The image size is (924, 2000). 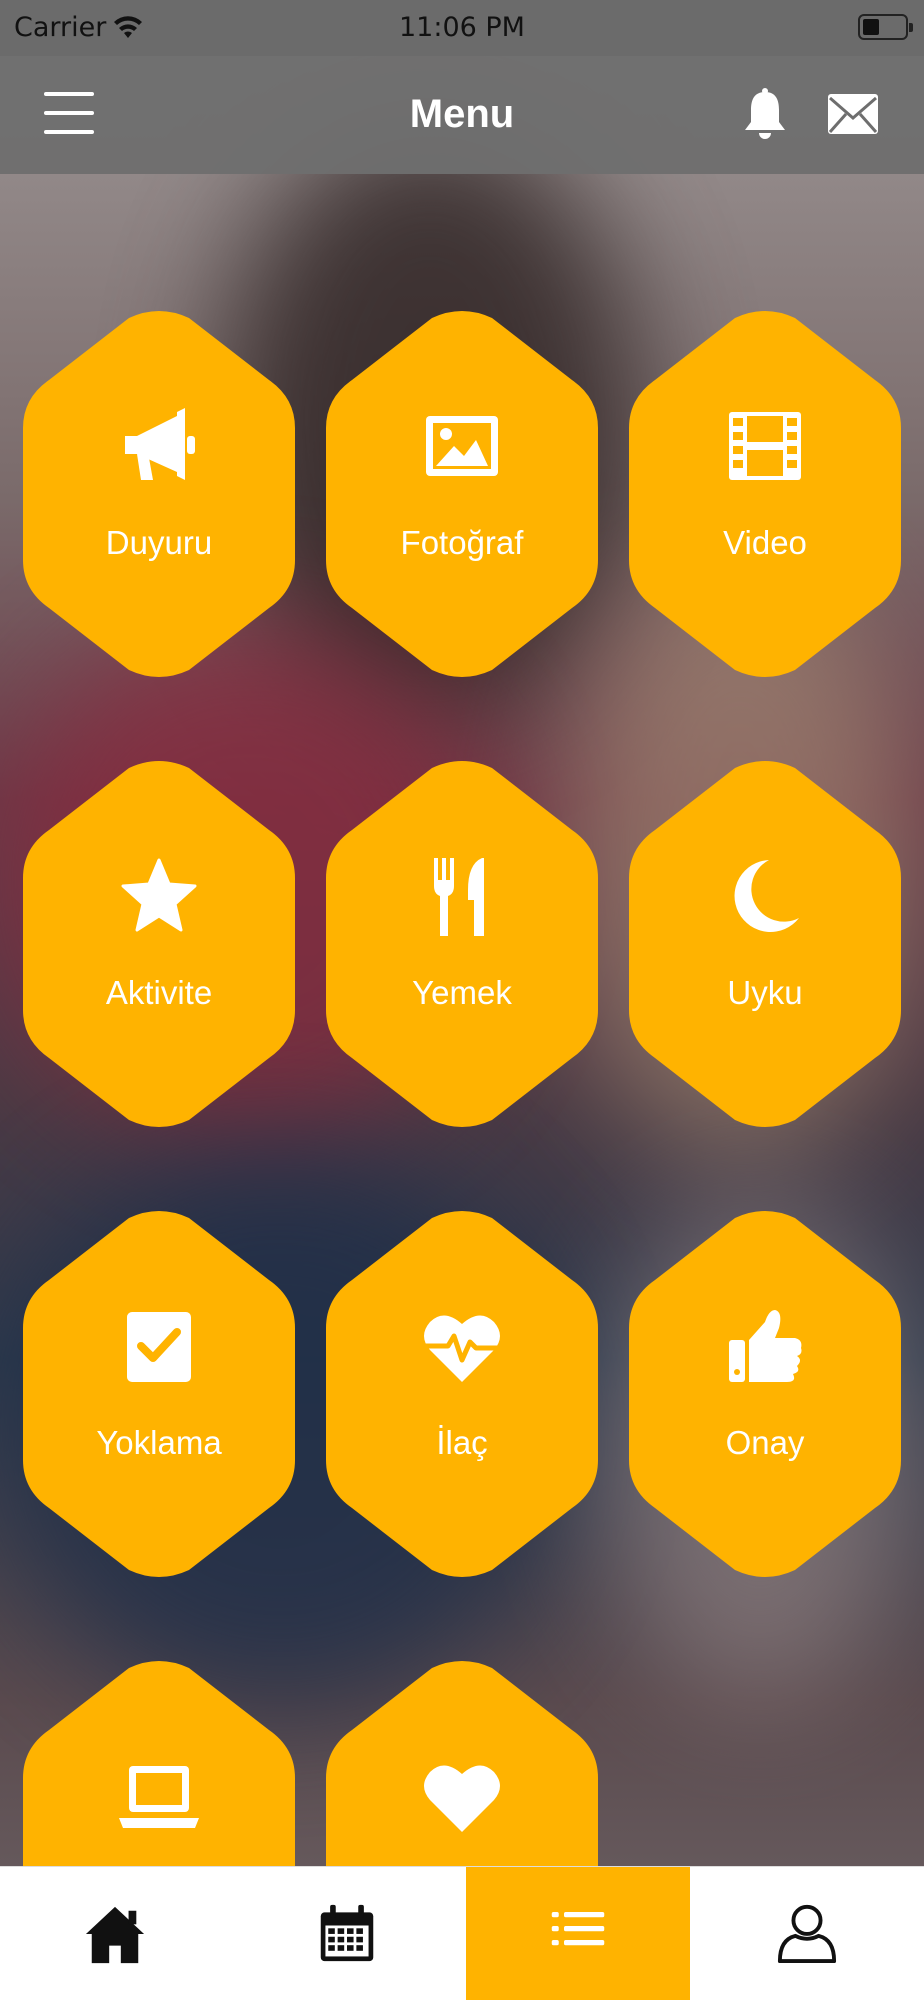 I want to click on megaphone-icon, so click(x=160, y=444).